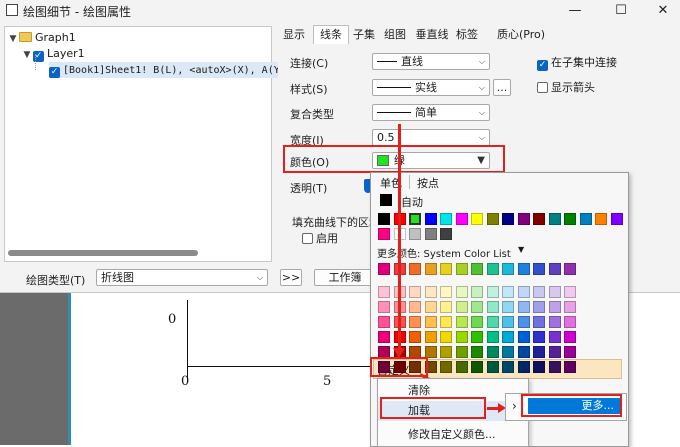 The height and width of the screenshot is (447, 680). What do you see at coordinates (386, 200) in the screenshot?
I see `auto-color-swatch` at bounding box center [386, 200].